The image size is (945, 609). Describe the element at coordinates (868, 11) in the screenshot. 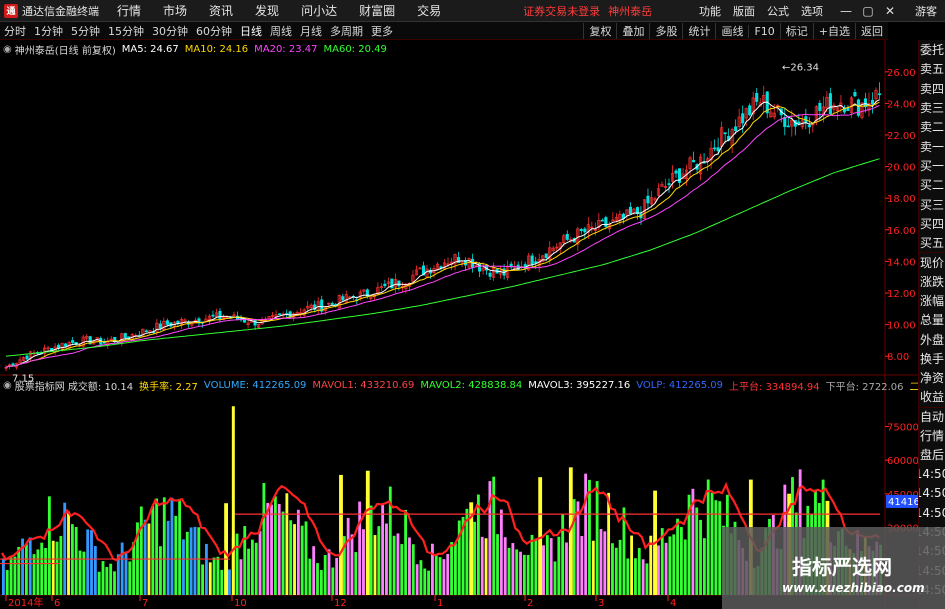

I see `maximize-icon: ▢` at that location.